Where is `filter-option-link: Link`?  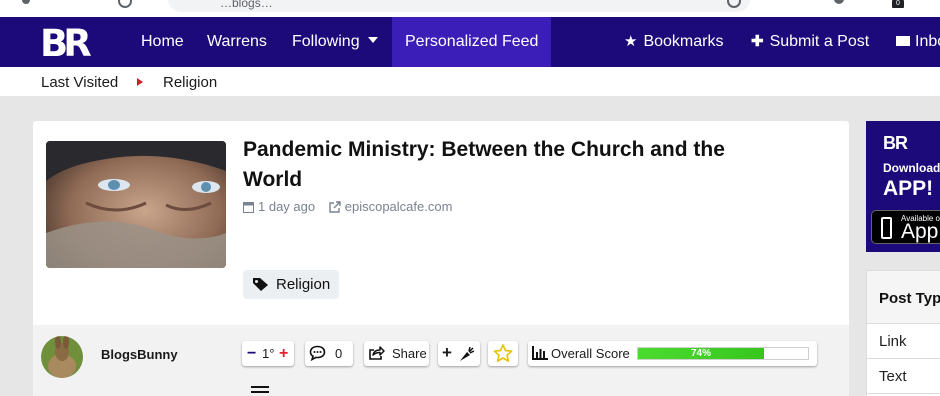 filter-option-link: Link is located at coordinates (903, 341).